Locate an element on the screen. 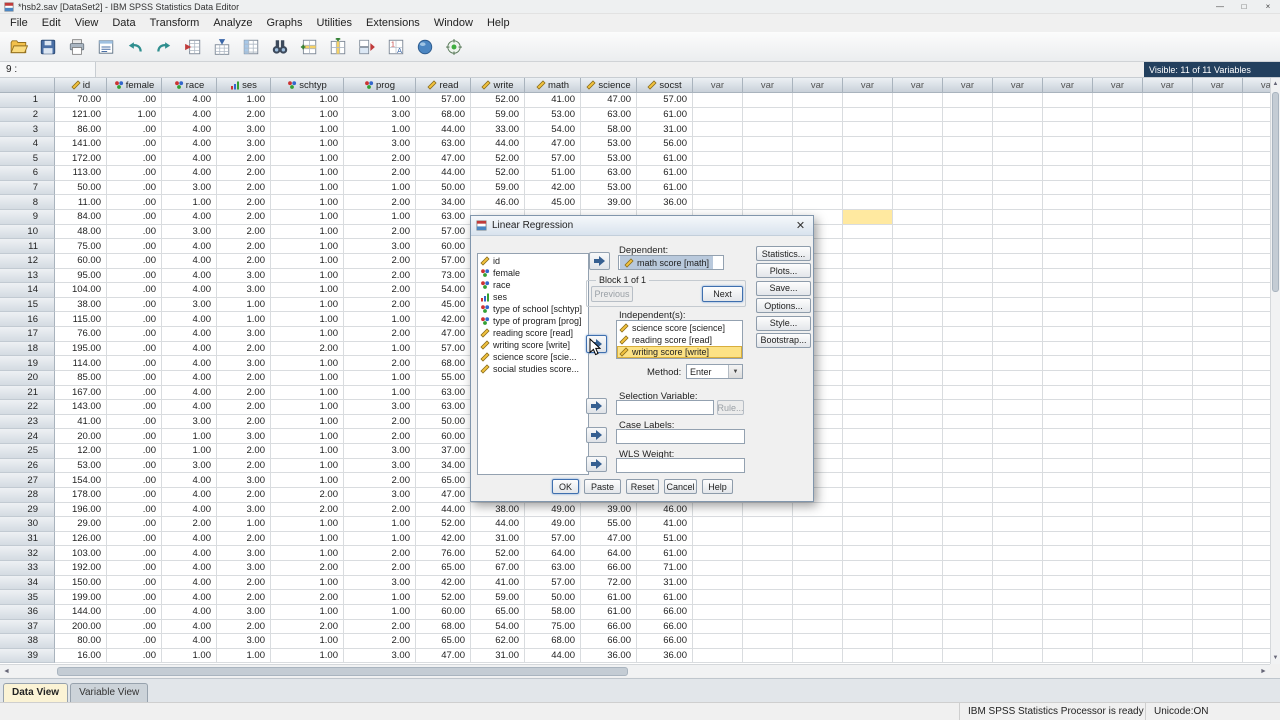 The width and height of the screenshot is (1280, 720). menu-transform: Transform is located at coordinates (175, 23).